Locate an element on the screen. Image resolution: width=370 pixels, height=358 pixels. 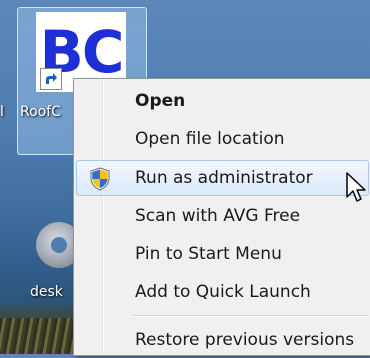
menu-item-scan-with-avg: Scan with AVG Free is located at coordinates (222, 216).